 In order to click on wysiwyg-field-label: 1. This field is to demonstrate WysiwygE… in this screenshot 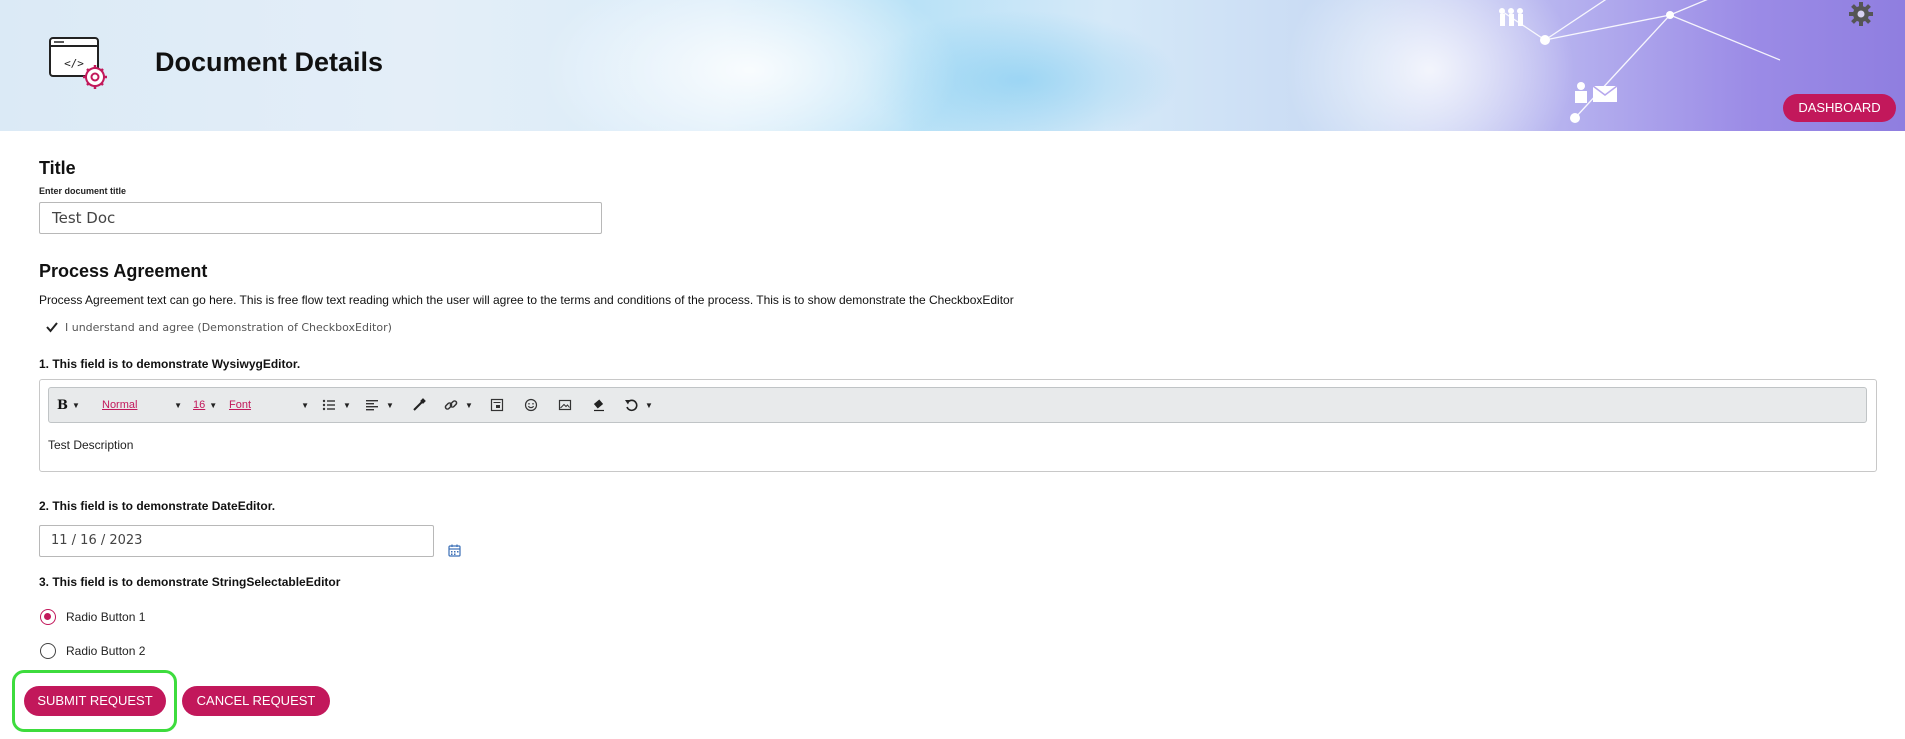, I will do `click(170, 364)`.